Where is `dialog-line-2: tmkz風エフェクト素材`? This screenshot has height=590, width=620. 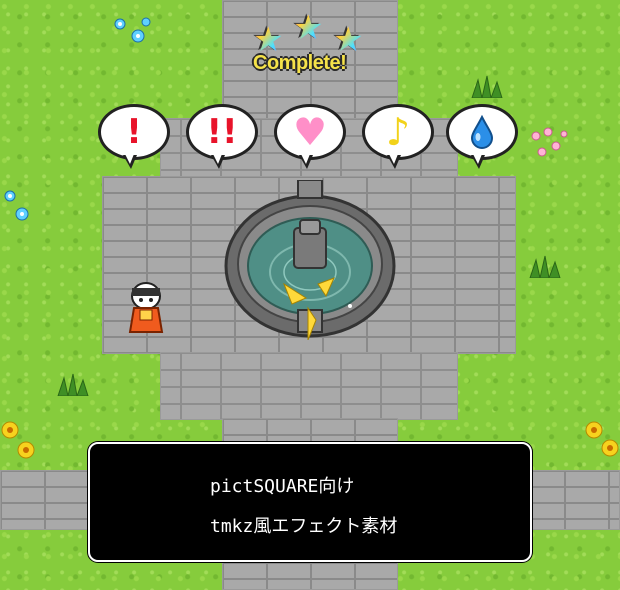
dialog-line-2: tmkz風エフェクト素材 is located at coordinates (304, 526).